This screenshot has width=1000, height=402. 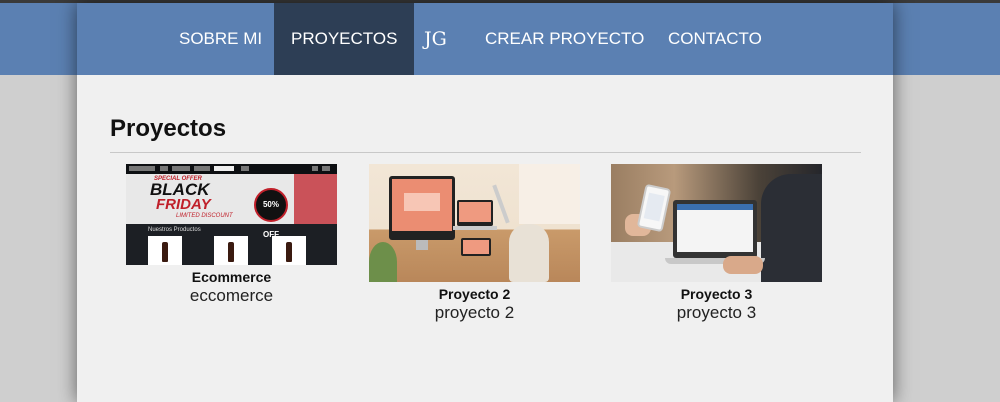 I want to click on project-description: proyecto 2, so click(x=474, y=312).